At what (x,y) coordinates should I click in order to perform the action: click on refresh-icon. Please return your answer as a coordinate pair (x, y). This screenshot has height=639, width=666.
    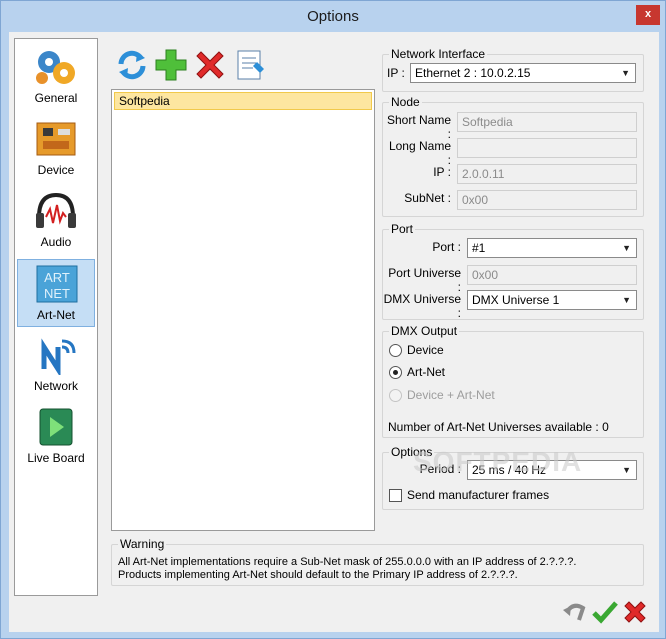
    Looking at the image, I should click on (132, 65).